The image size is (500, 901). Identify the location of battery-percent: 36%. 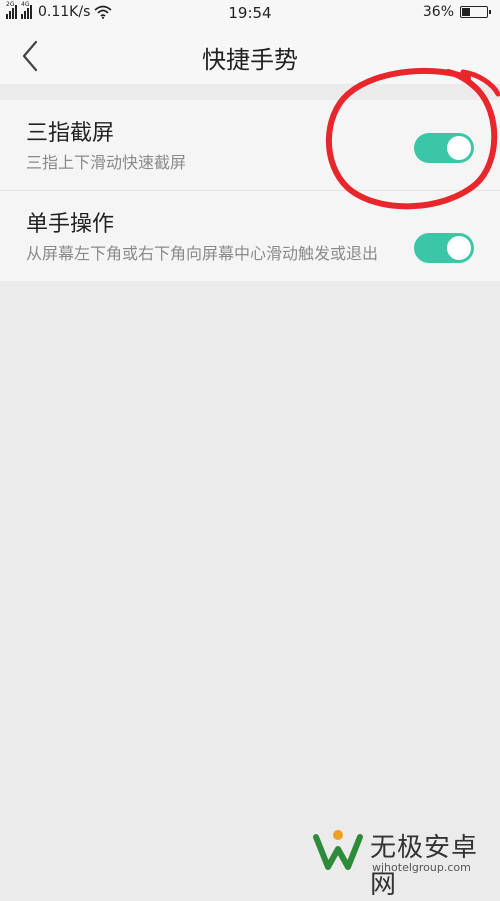
(438, 12).